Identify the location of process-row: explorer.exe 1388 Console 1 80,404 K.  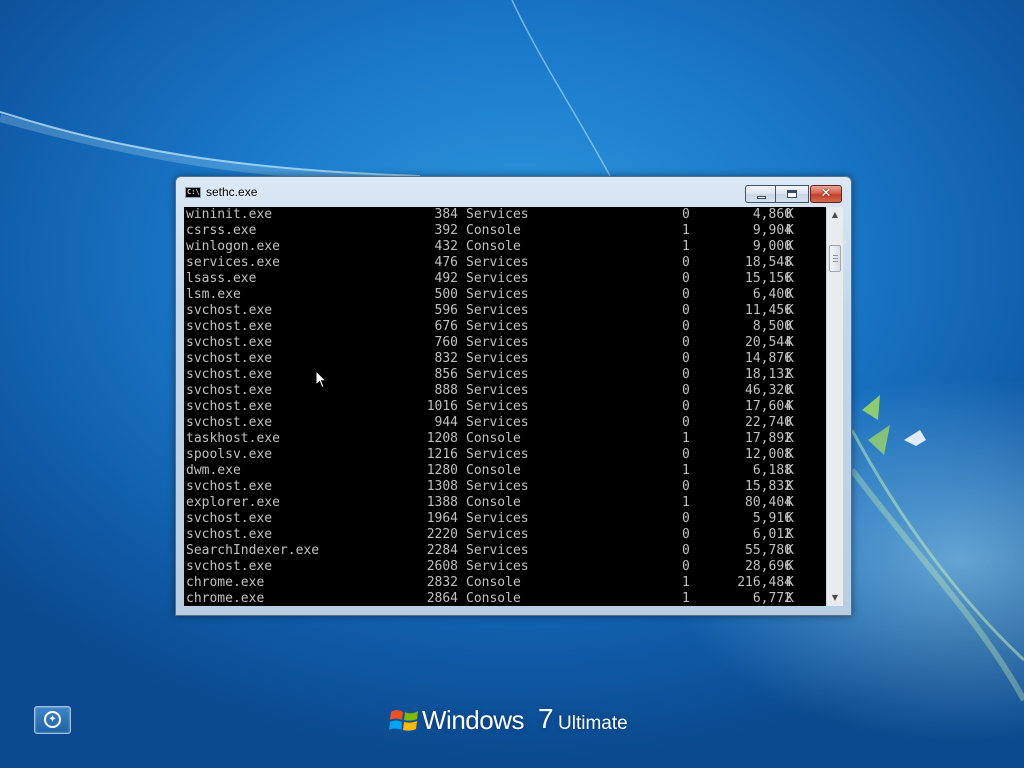
(506, 503).